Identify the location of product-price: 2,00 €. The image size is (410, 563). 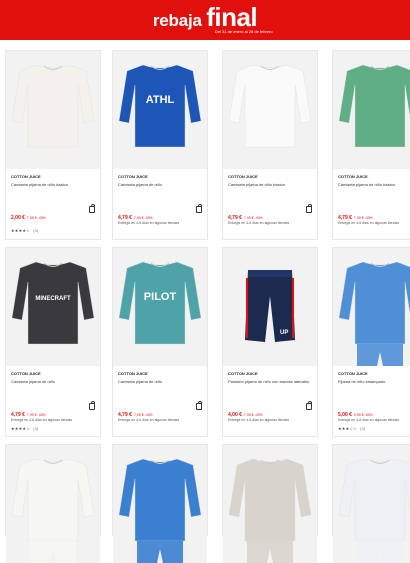
(18, 218).